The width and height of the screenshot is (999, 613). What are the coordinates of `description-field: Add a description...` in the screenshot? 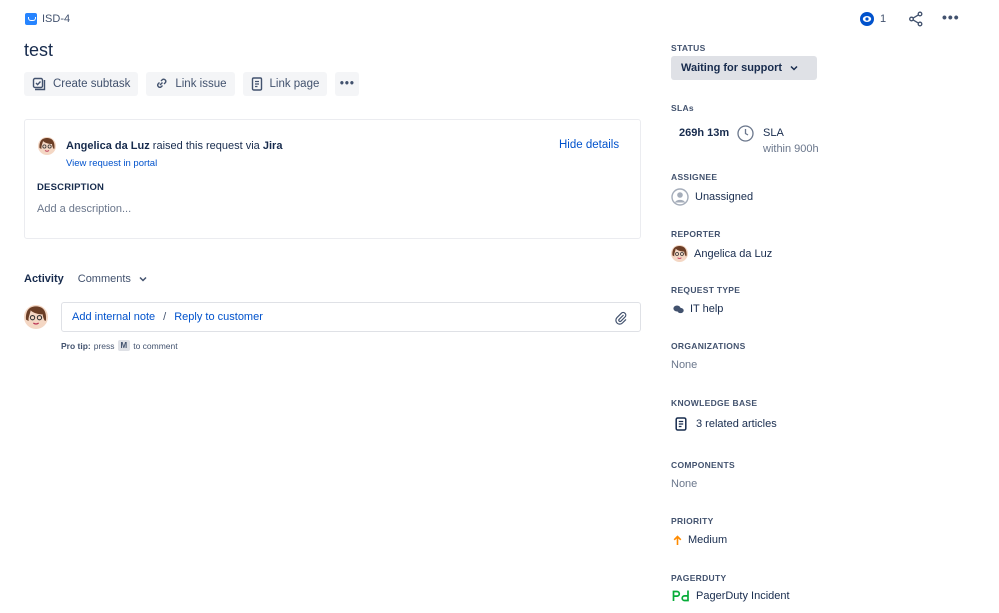 It's located at (84, 209).